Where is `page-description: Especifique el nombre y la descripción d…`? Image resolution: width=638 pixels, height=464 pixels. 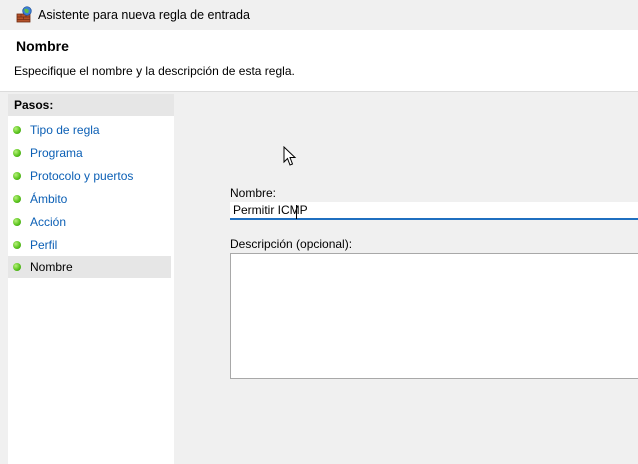 page-description: Especifique el nombre y la descripción d… is located at coordinates (154, 71).